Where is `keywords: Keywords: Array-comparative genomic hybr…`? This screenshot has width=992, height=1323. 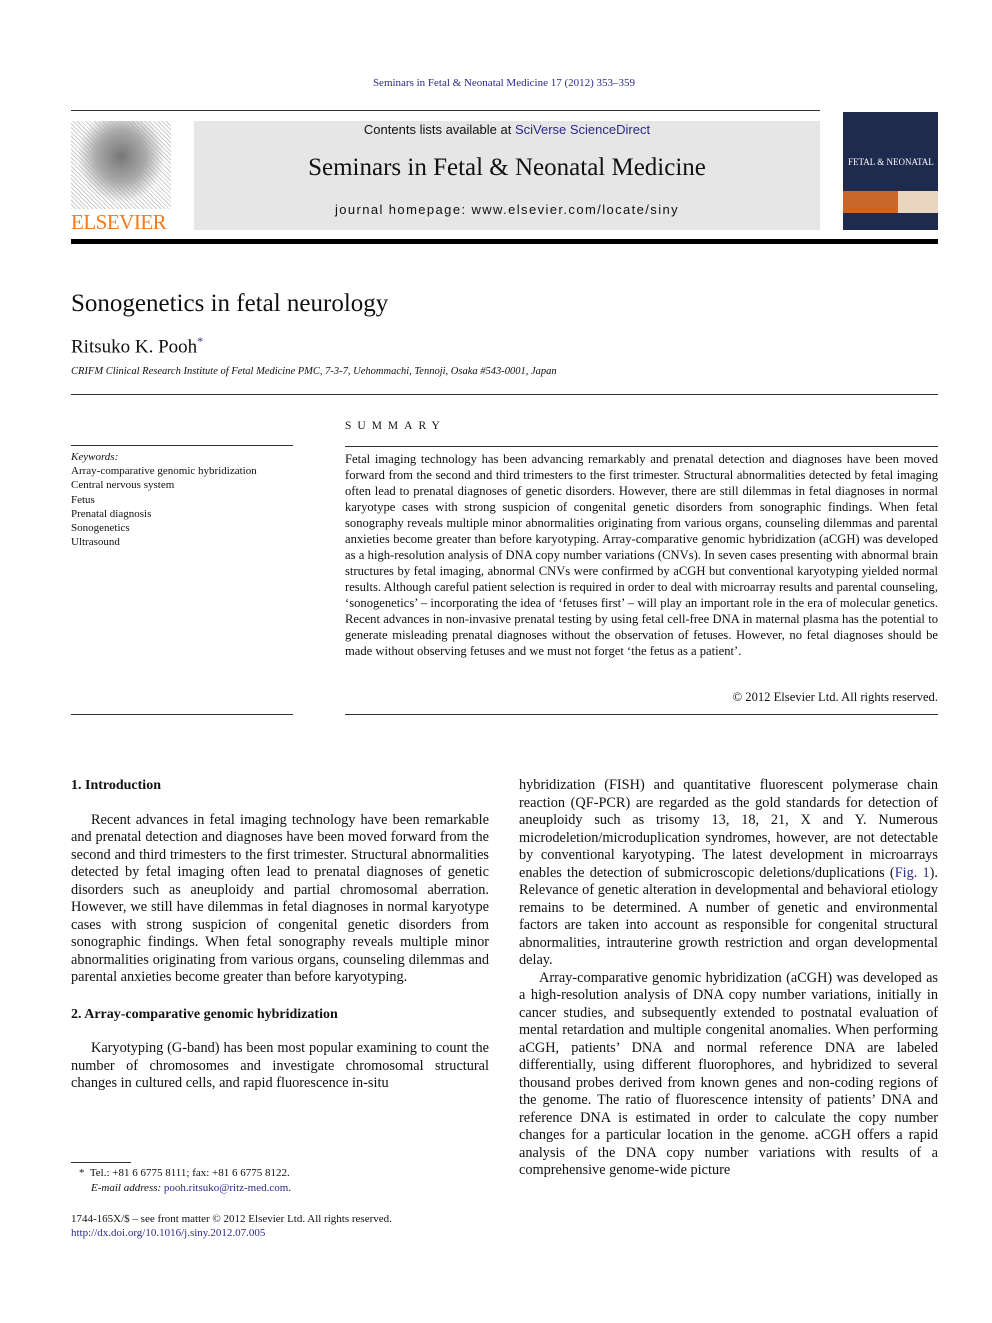 keywords: Keywords: Array-comparative genomic hybr… is located at coordinates (164, 499).